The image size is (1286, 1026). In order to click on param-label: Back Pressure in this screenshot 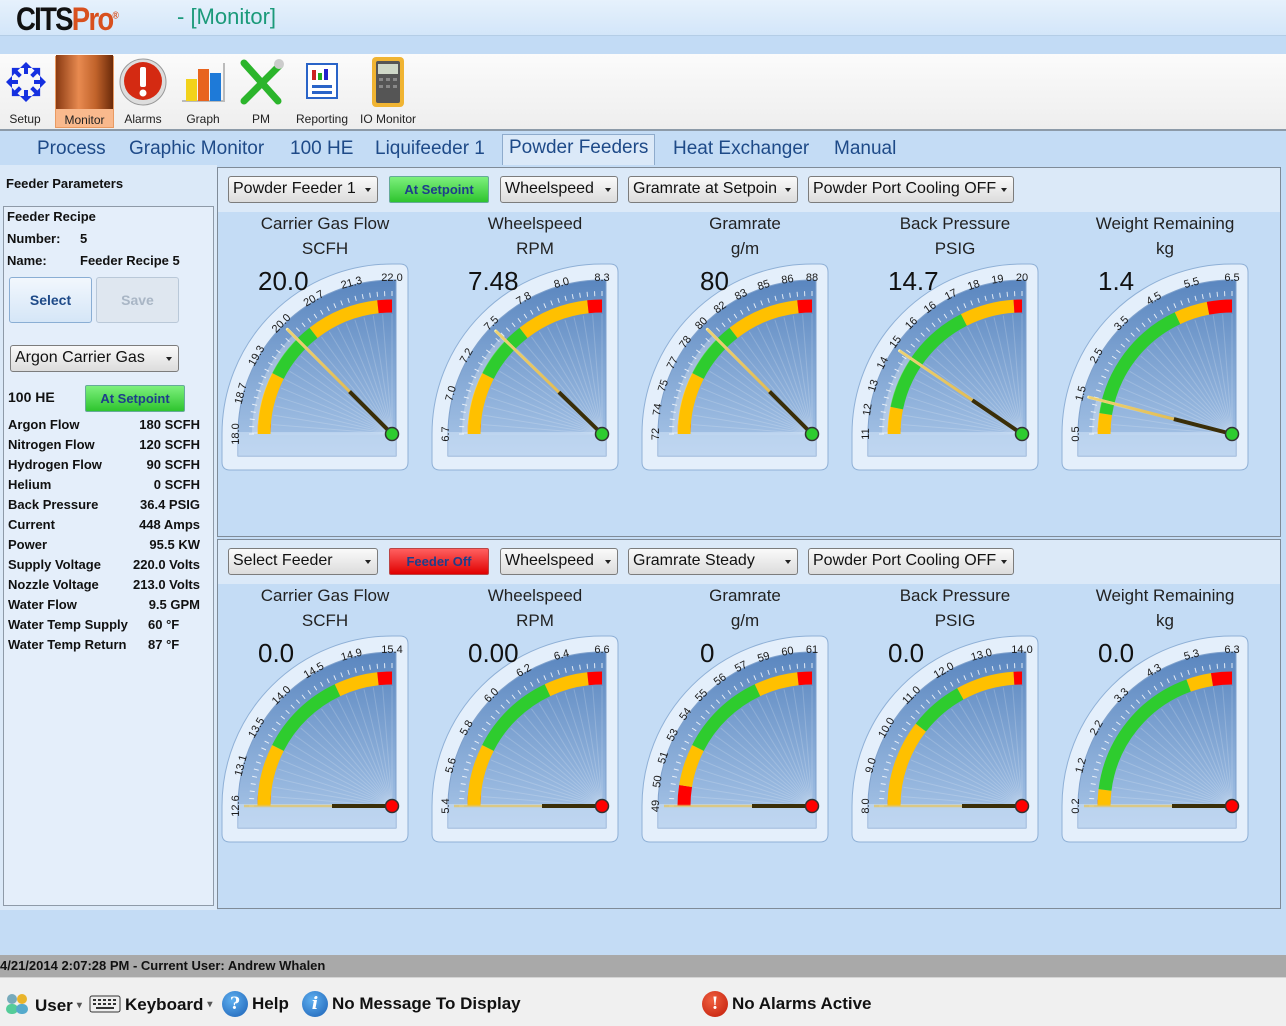, I will do `click(53, 504)`.